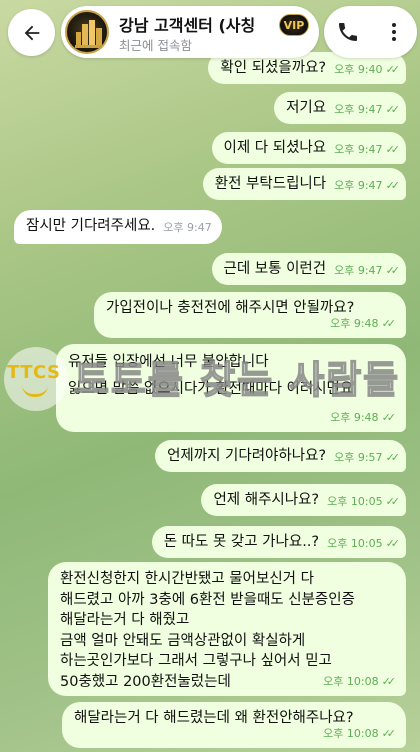 The height and width of the screenshot is (752, 420). I want to click on message-bubble-outgoing: 언제까지 기다려야하나요? 오후 9:57 ✓✓, so click(280, 456).